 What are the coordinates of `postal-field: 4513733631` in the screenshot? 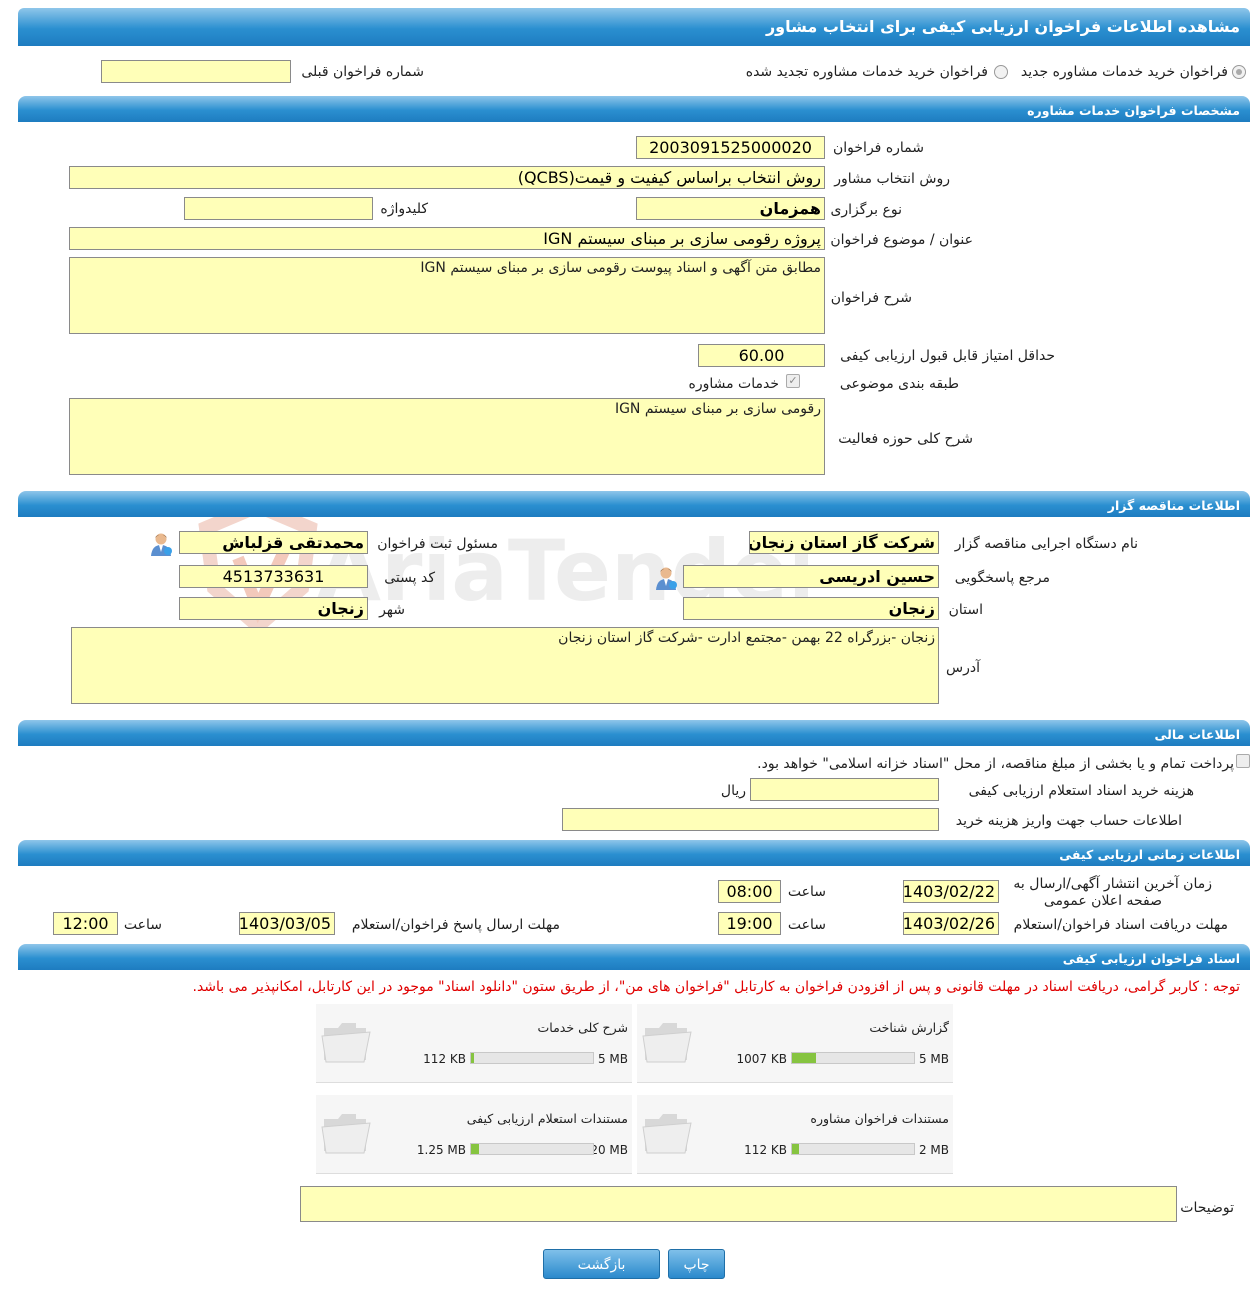 It's located at (273, 576).